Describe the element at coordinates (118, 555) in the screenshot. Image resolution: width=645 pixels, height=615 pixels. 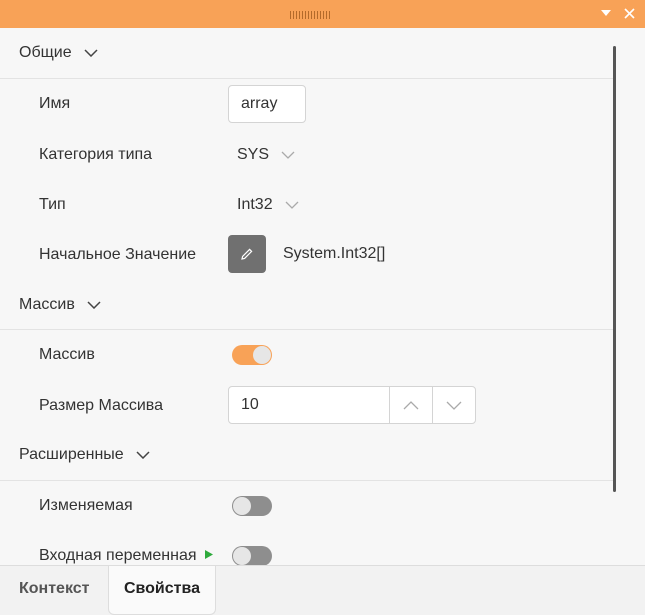
I see `input-variable-label-text: Входная переменная` at that location.